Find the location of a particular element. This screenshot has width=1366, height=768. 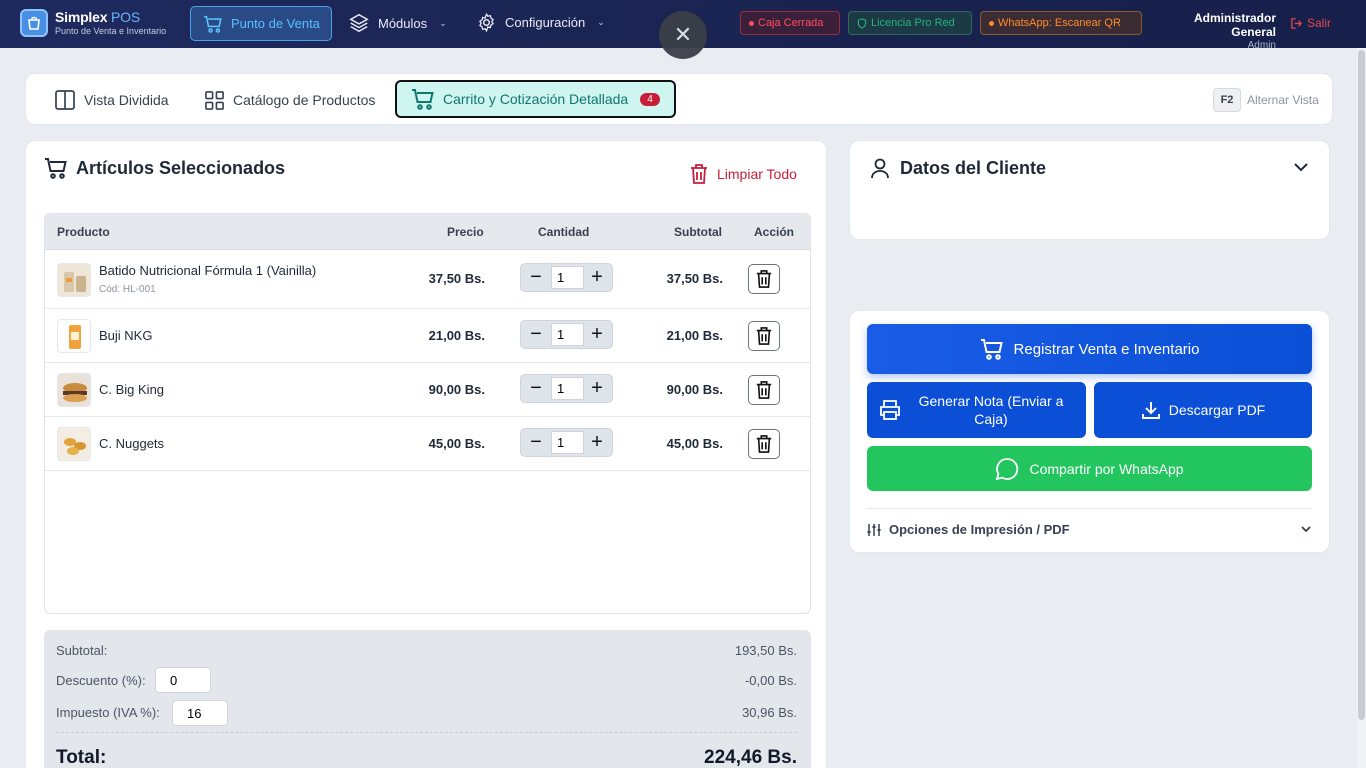

share-whatsapp-label: Compartir por WhatsApp is located at coordinates (1106, 468).